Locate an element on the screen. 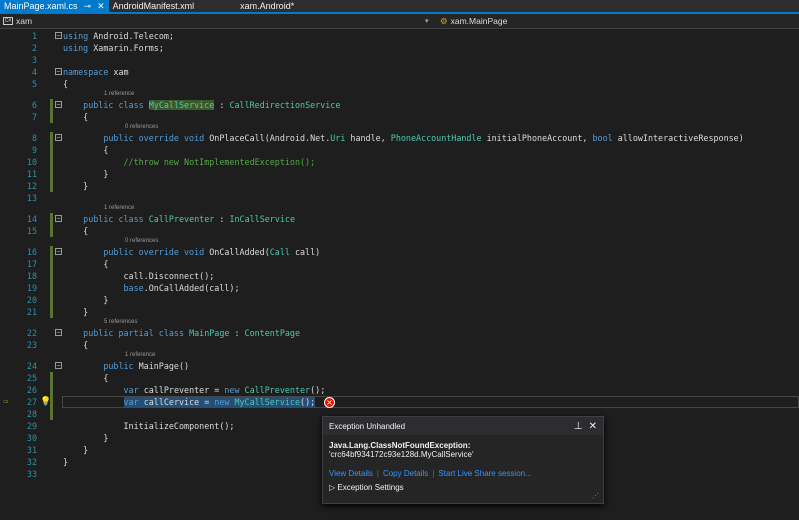 This screenshot has height=520, width=799. code-token: public class is located at coordinates (116, 105).